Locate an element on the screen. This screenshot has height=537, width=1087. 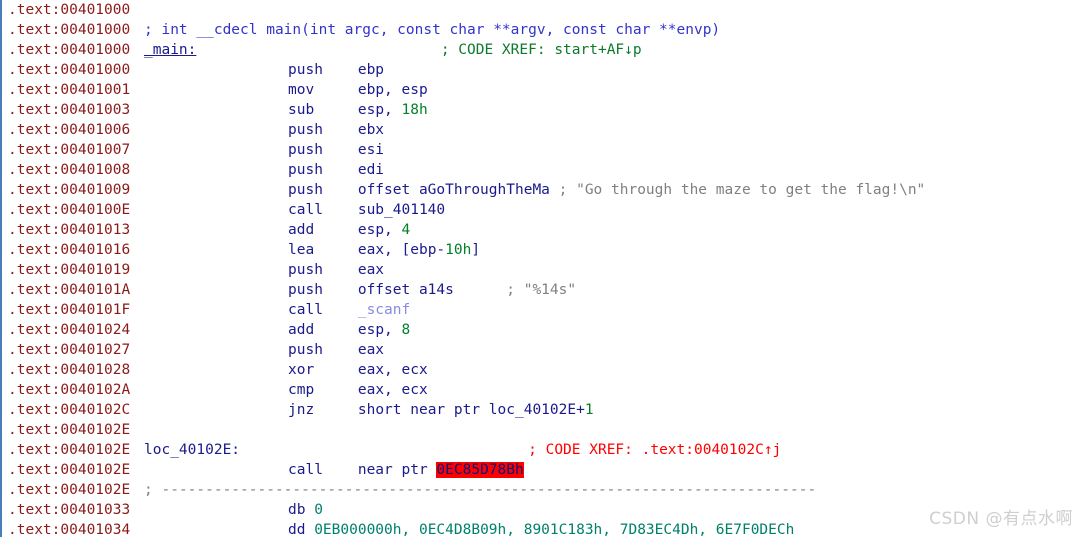
asm-token: near ptr is located at coordinates (397, 470).